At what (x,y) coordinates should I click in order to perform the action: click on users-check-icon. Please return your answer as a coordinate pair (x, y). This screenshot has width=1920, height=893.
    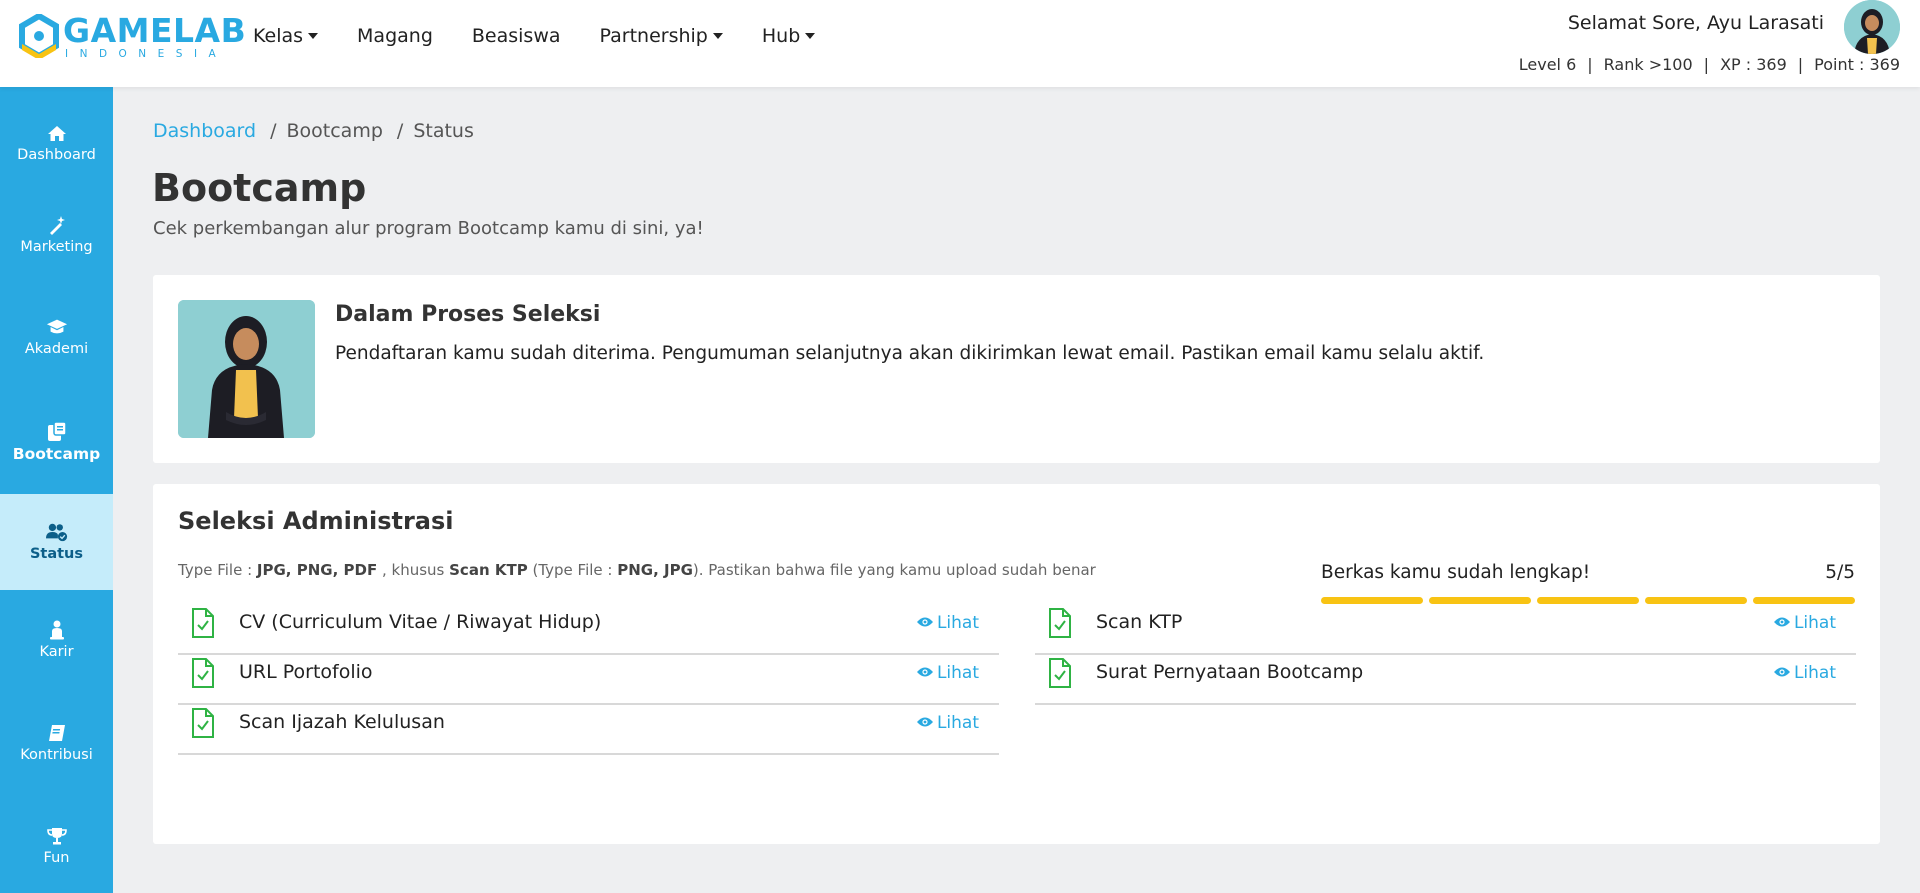
    Looking at the image, I should click on (56, 532).